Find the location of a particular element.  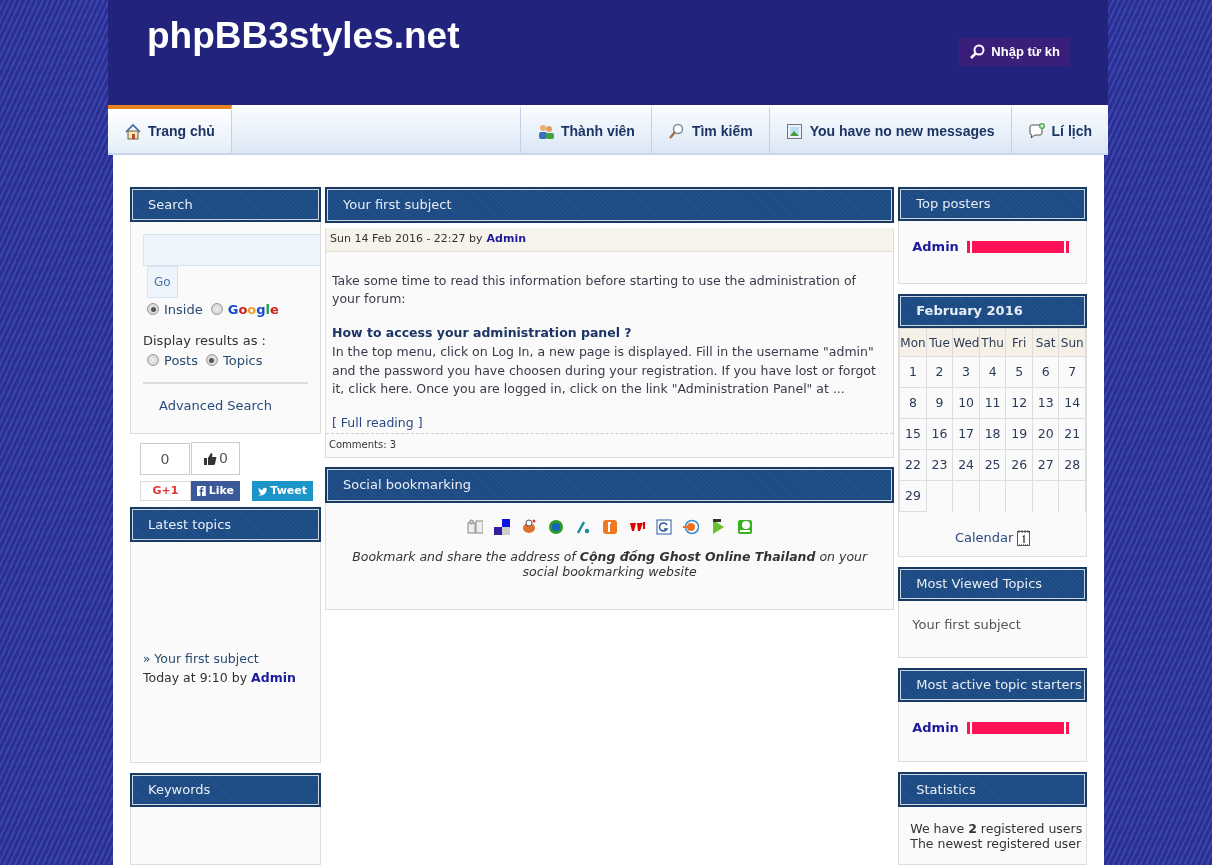

panel-header: Keywords is located at coordinates (225, 790).